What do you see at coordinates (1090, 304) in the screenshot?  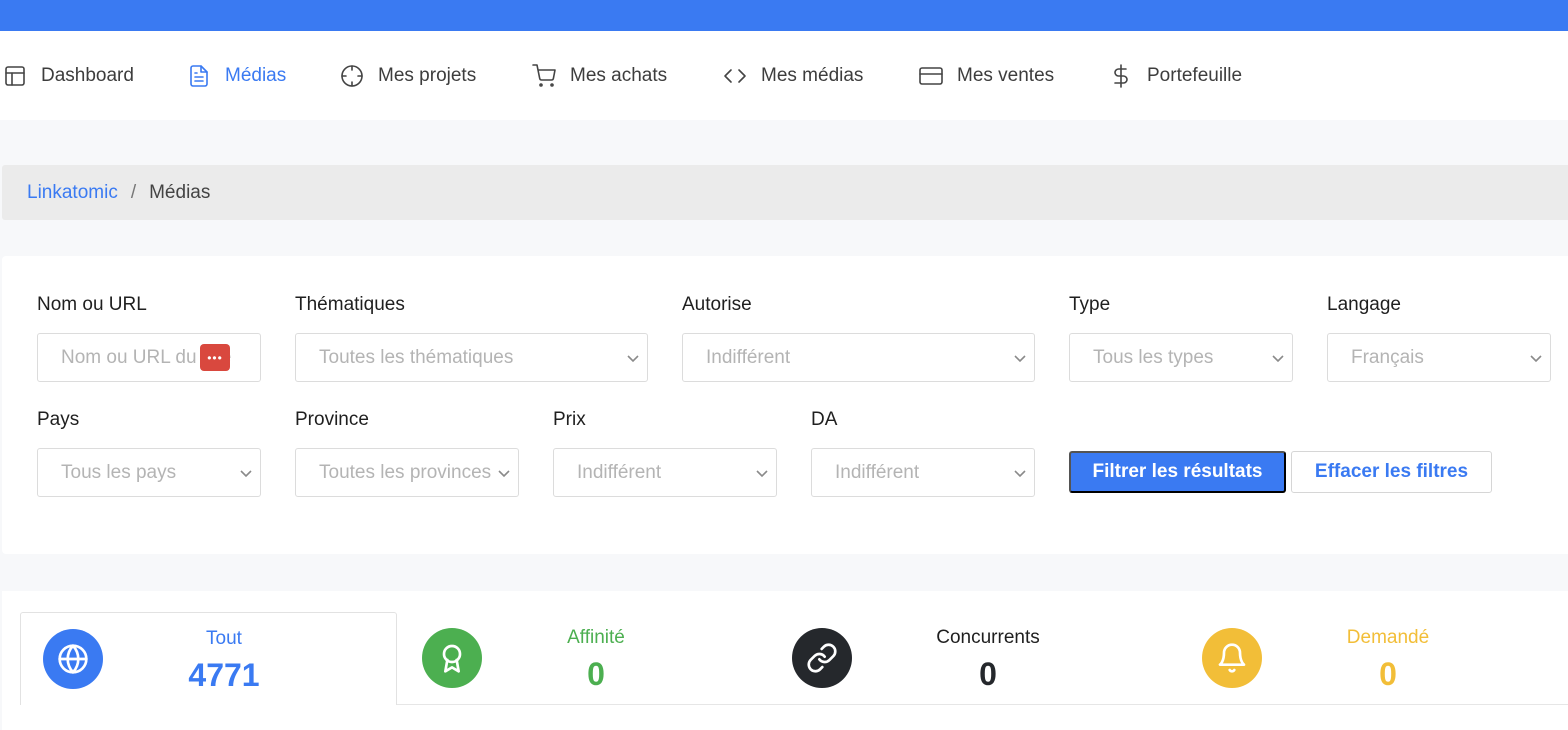 I see `type-filter-label: Type` at bounding box center [1090, 304].